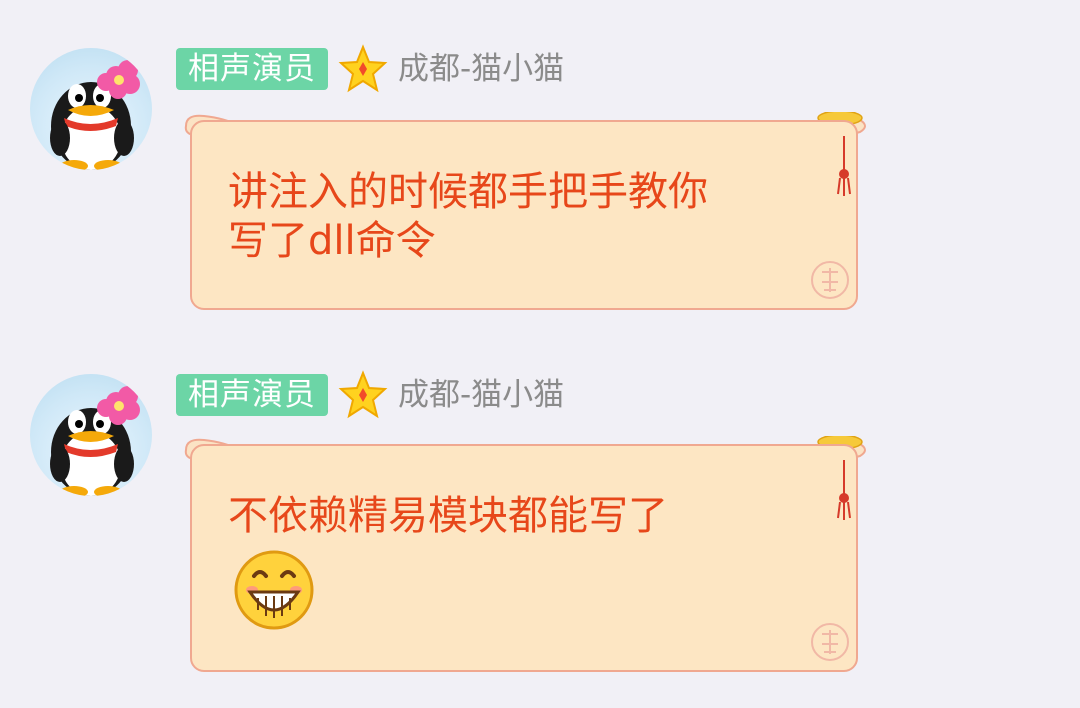 Image resolution: width=1080 pixels, height=708 pixels. I want to click on message-text: 不依赖精易模块都能写了, so click(522, 516).